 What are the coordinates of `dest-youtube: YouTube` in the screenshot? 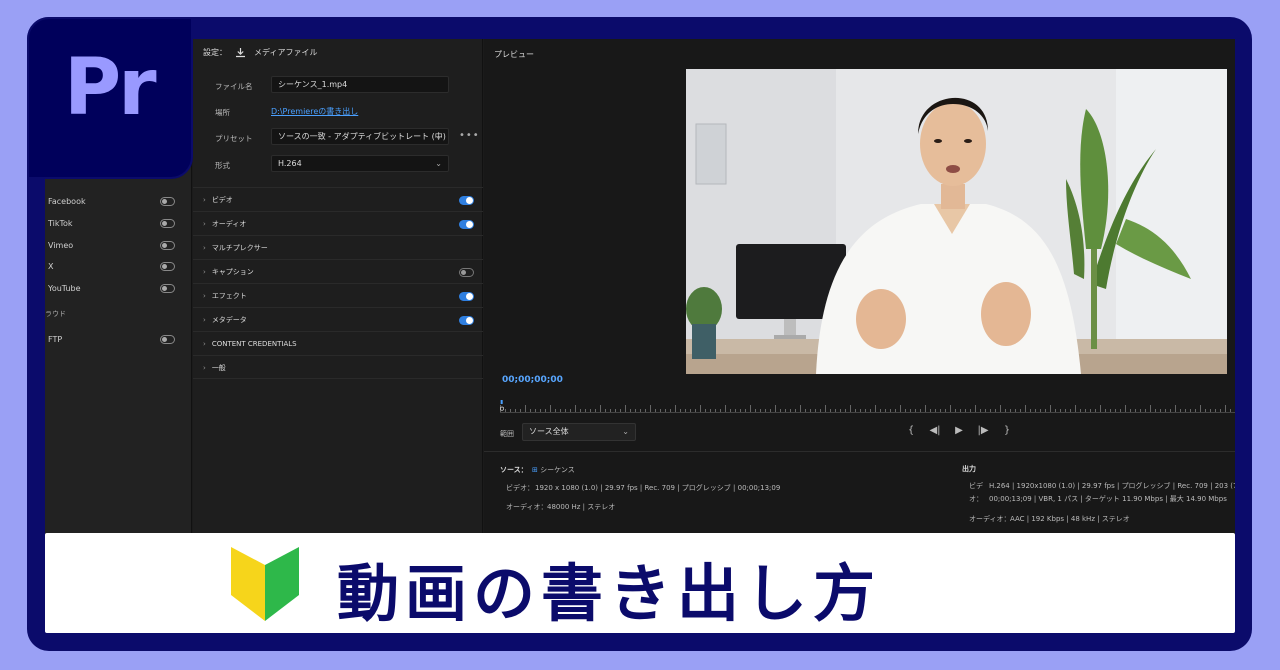 It's located at (111, 289).